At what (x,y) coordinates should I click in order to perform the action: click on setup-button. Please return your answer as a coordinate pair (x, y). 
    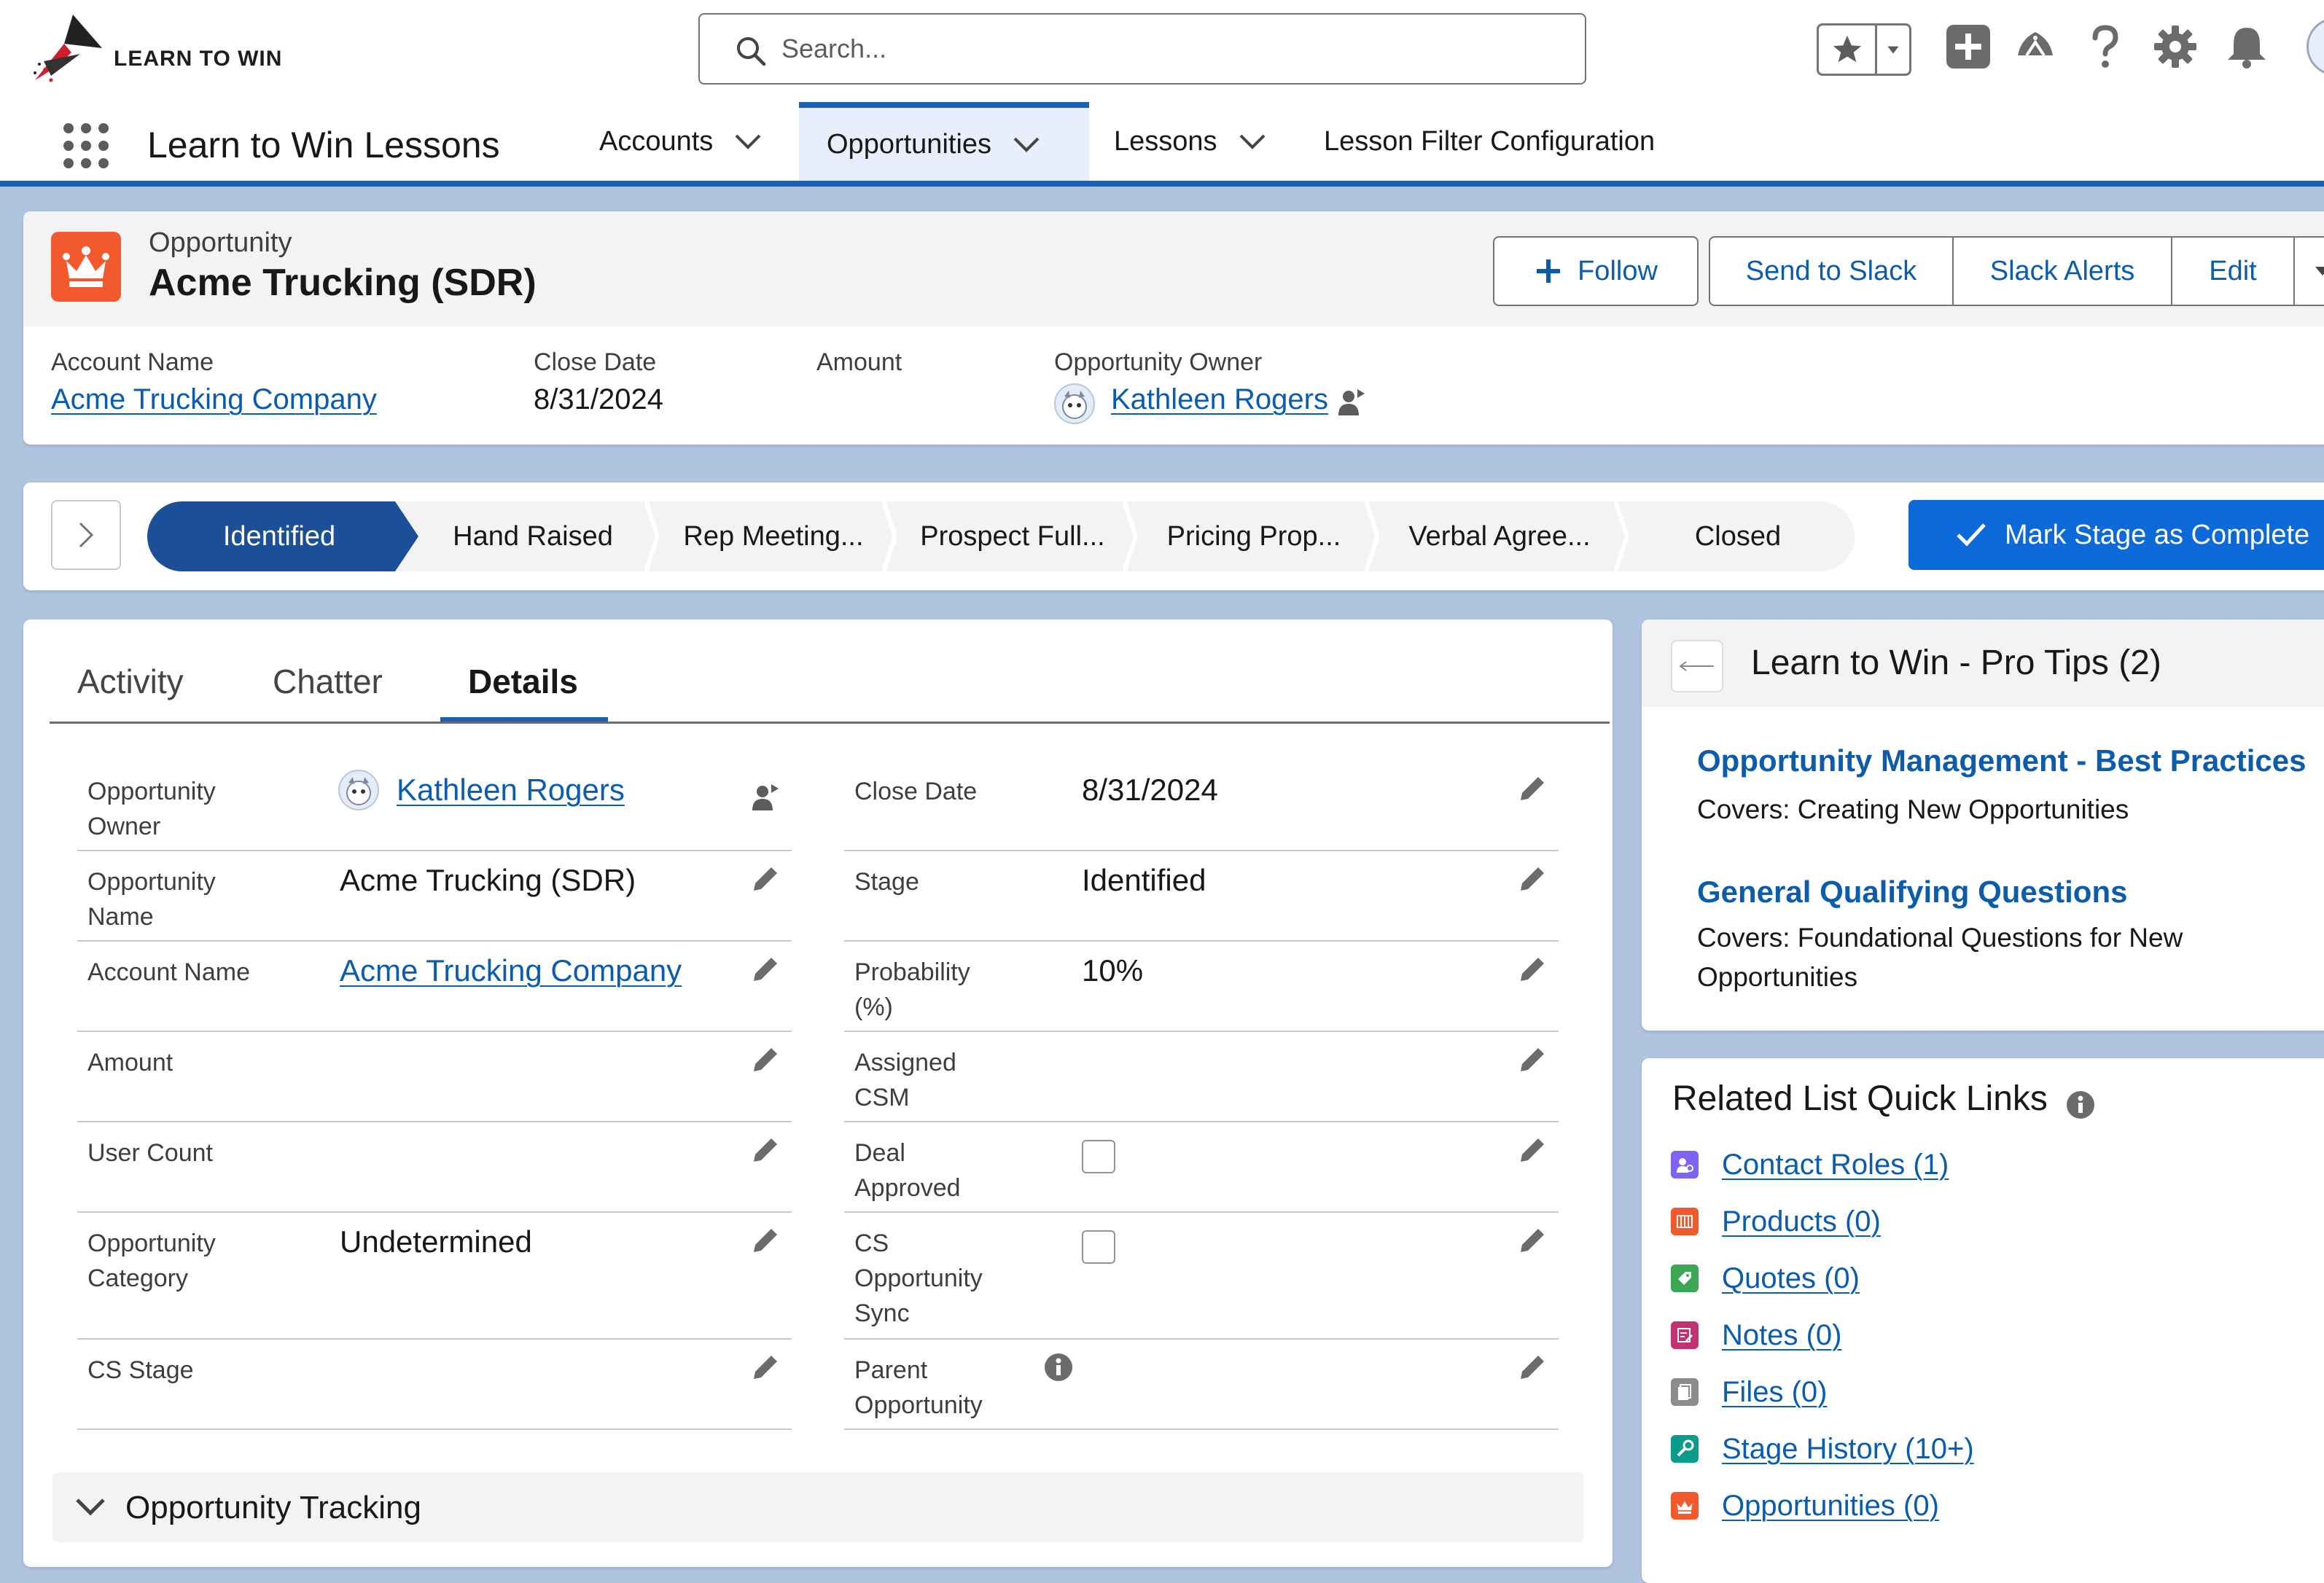
    Looking at the image, I should click on (2175, 46).